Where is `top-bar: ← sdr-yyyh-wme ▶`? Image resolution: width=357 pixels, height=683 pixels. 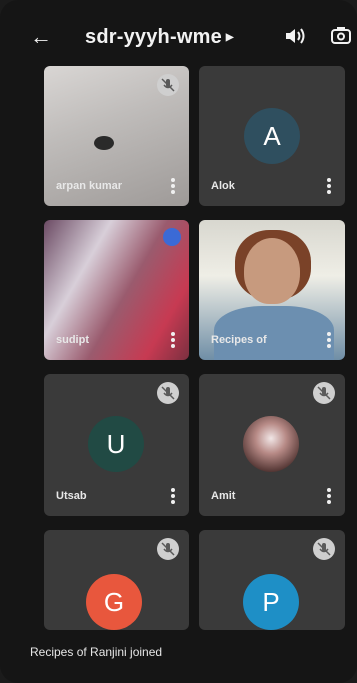 top-bar: ← sdr-yyyh-wme ▶ is located at coordinates (178, 29).